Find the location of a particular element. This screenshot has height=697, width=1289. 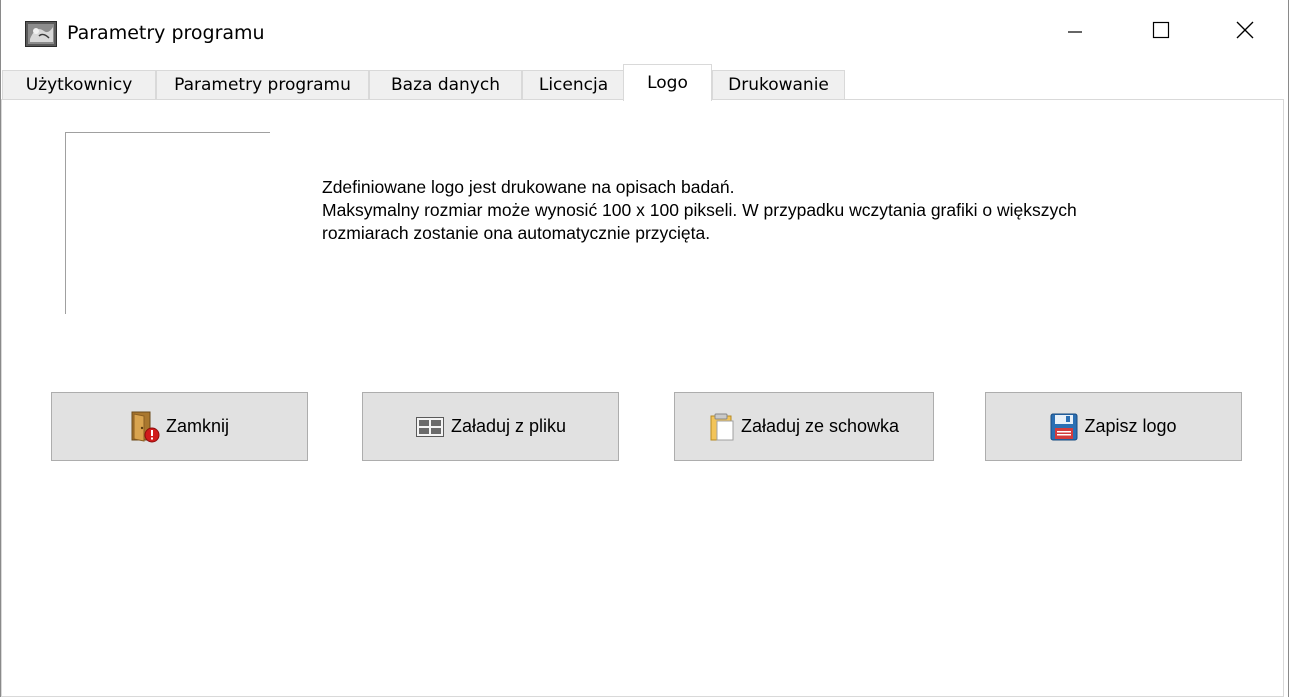

maximize-icon is located at coordinates (1161, 32).